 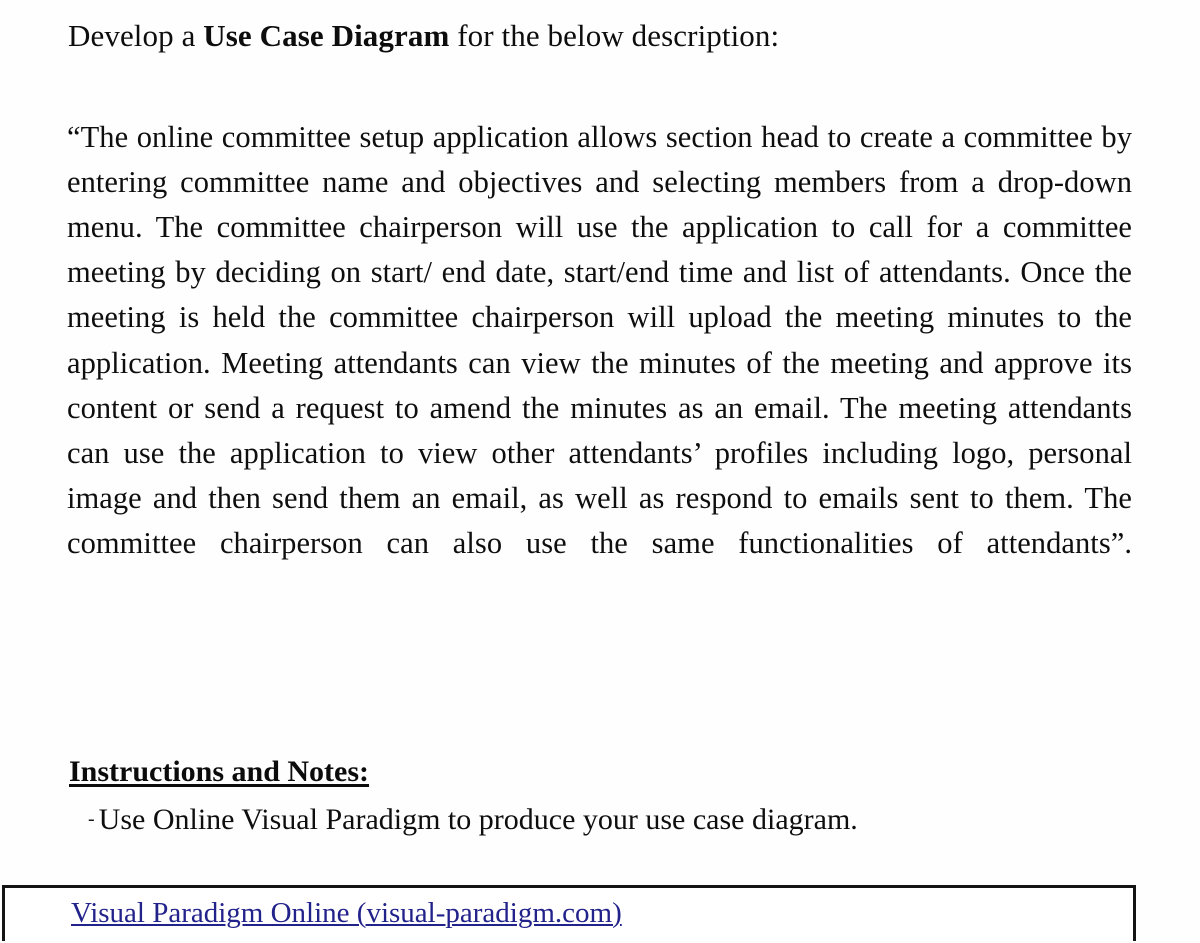 What do you see at coordinates (136, 35) in the screenshot?
I see `heading-prefix: Develop a` at bounding box center [136, 35].